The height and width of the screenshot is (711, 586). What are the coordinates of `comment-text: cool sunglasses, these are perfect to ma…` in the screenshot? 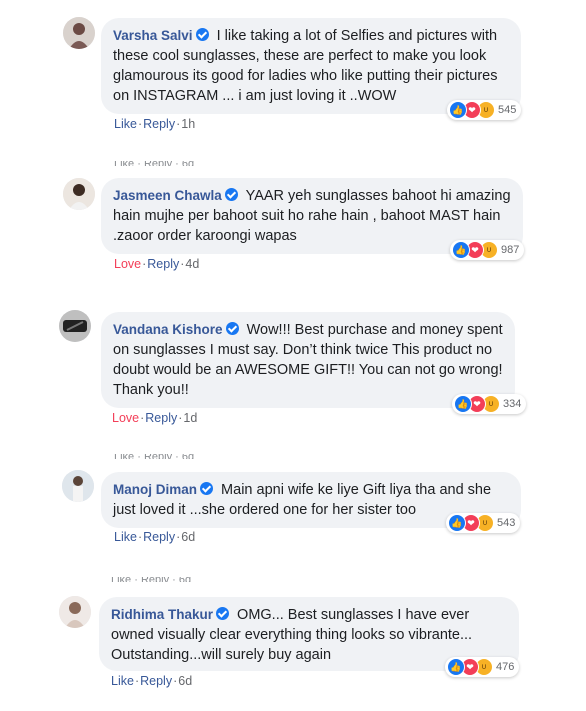 It's located at (305, 76).